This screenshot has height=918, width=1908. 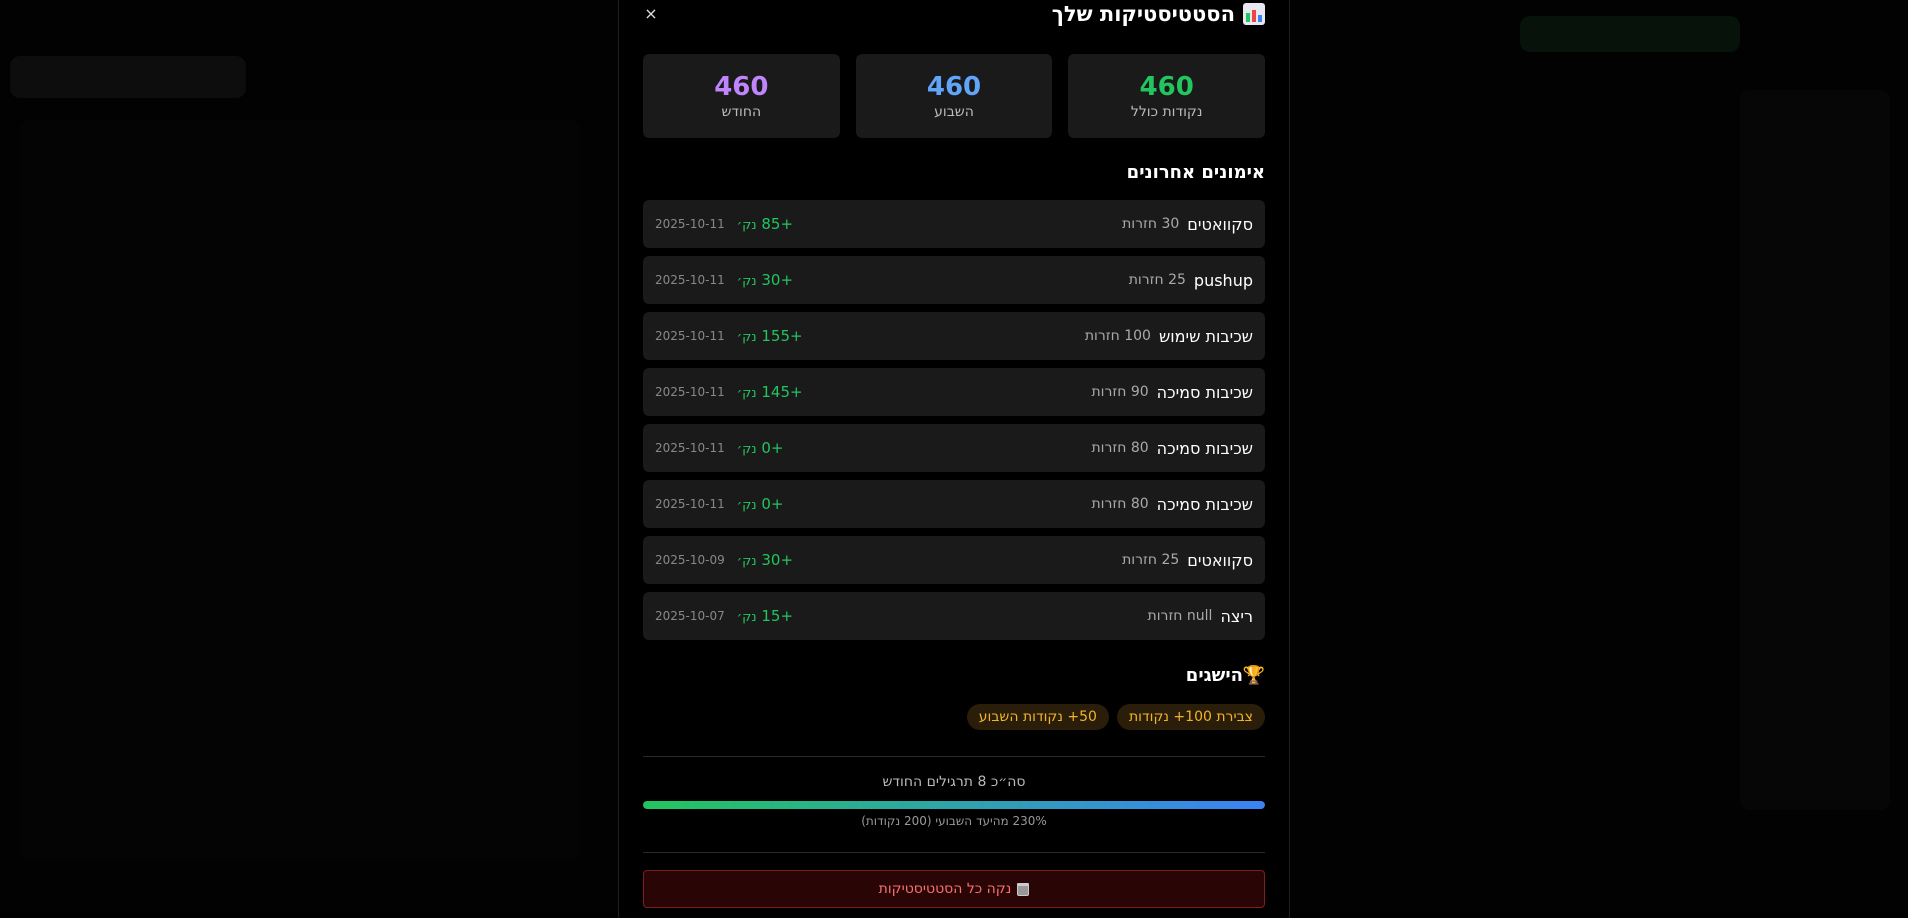 What do you see at coordinates (1023, 889) in the screenshot?
I see `trash-icon` at bounding box center [1023, 889].